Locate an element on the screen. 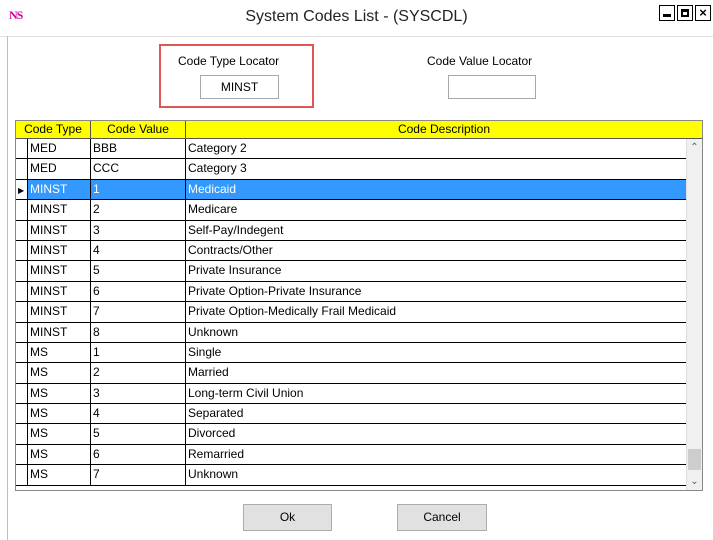  table-row: MINST 4 Contracts/Other is located at coordinates (352, 251).